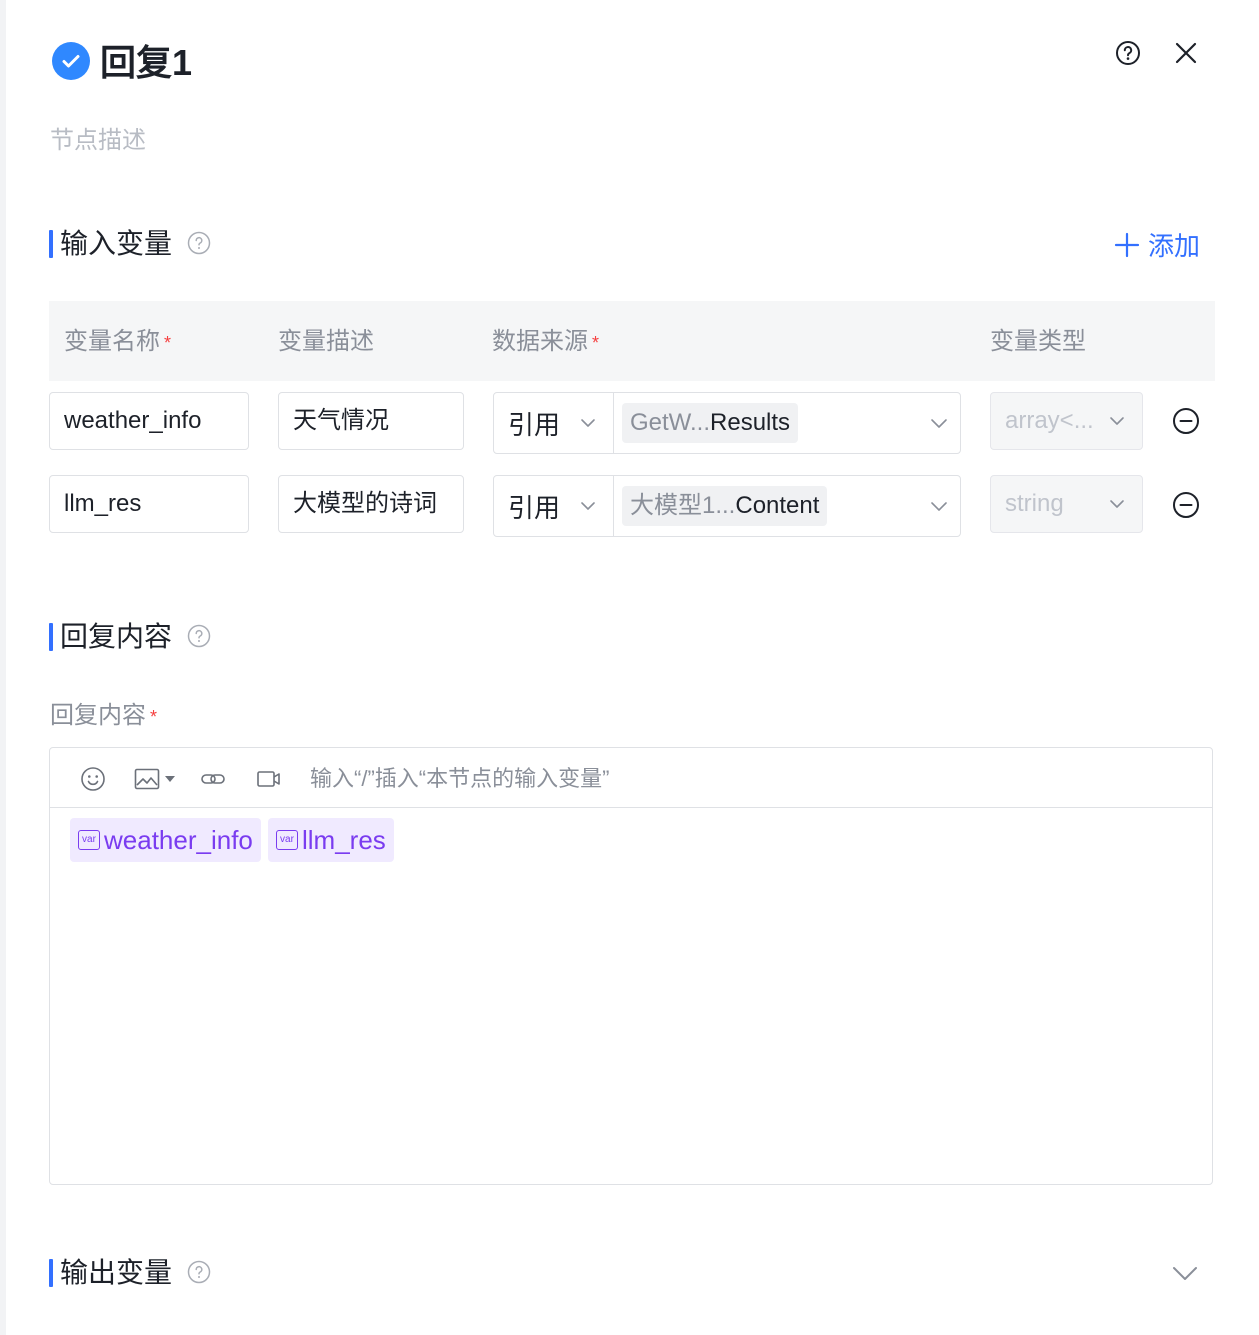 This screenshot has height=1335, width=1259. What do you see at coordinates (631, 778) in the screenshot?
I see `editor-toolbar: 输入“/”插入“本节点的输入变量”` at bounding box center [631, 778].